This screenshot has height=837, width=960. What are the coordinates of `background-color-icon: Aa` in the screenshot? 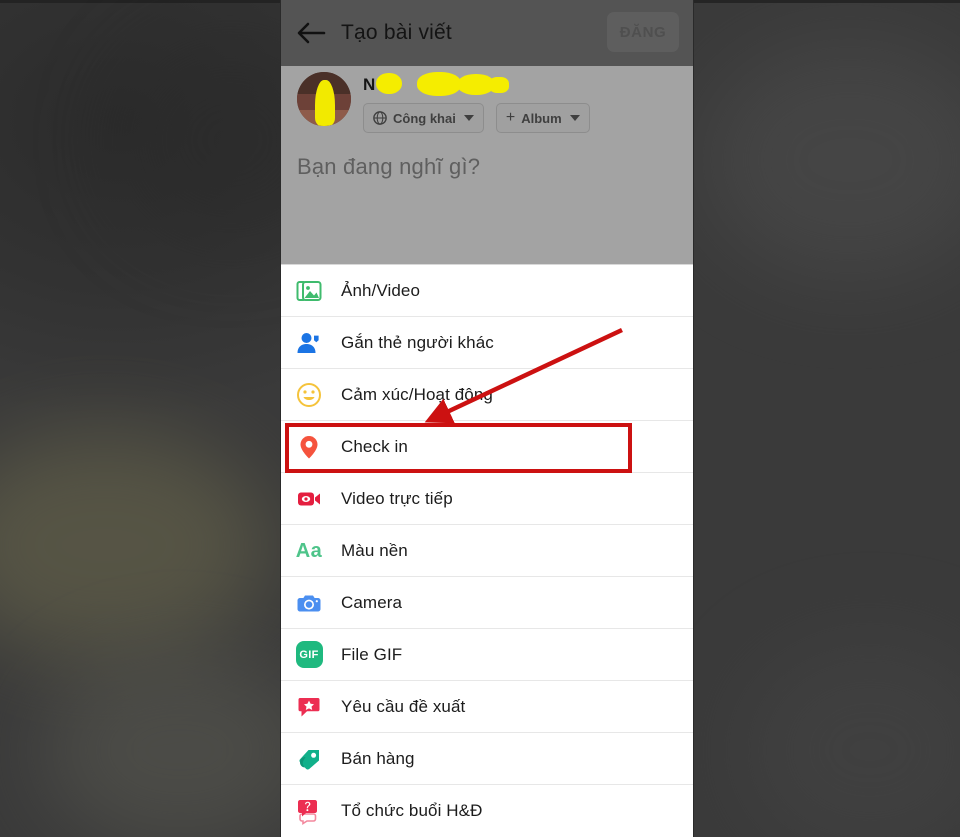 It's located at (309, 551).